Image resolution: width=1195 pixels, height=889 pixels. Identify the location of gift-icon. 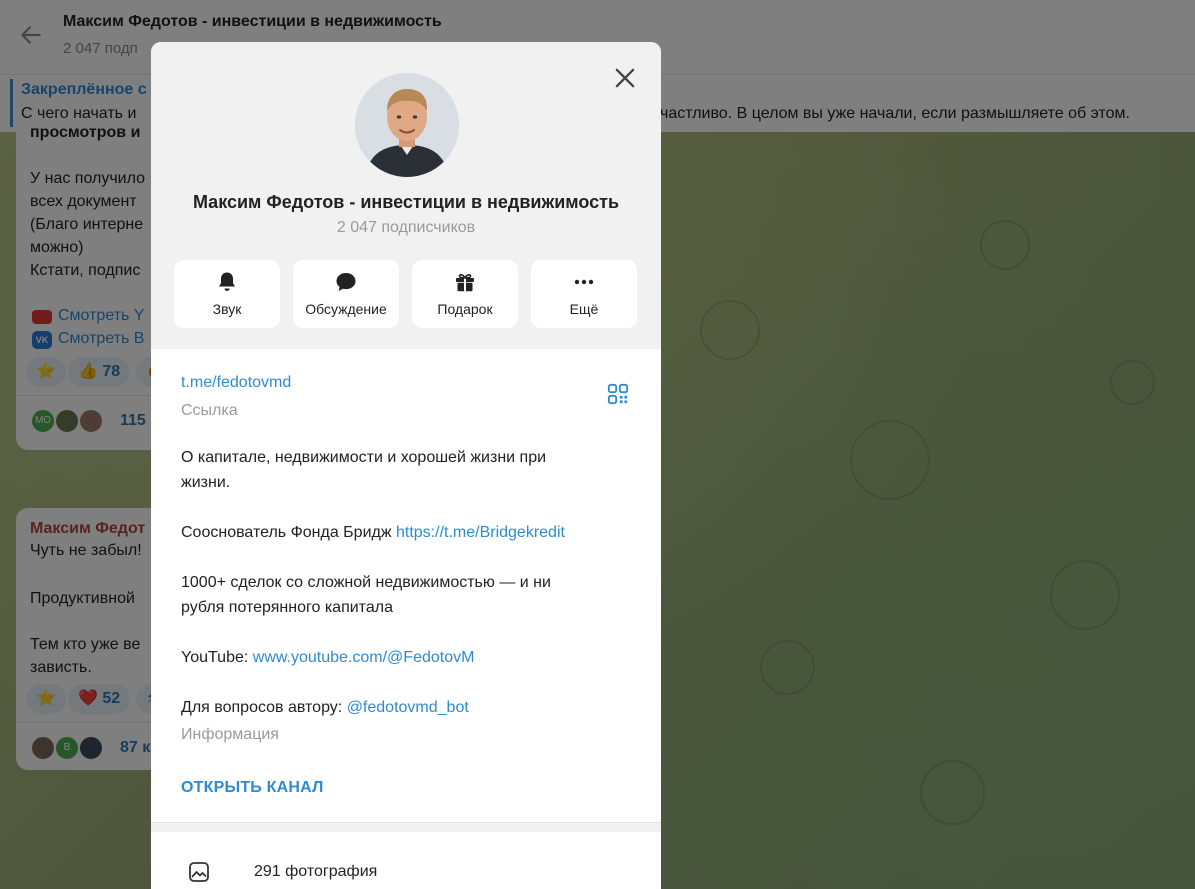
(465, 282).